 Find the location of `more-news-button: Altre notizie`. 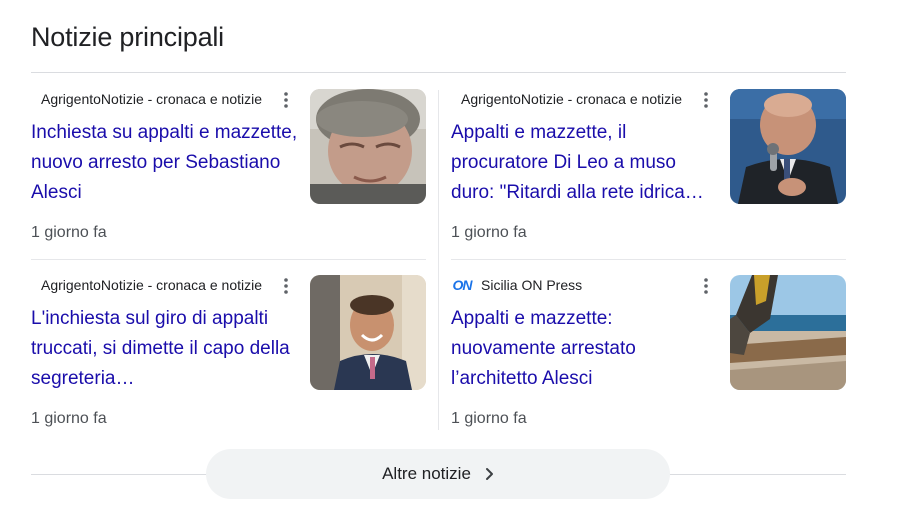

more-news-button: Altre notizie is located at coordinates (438, 474).